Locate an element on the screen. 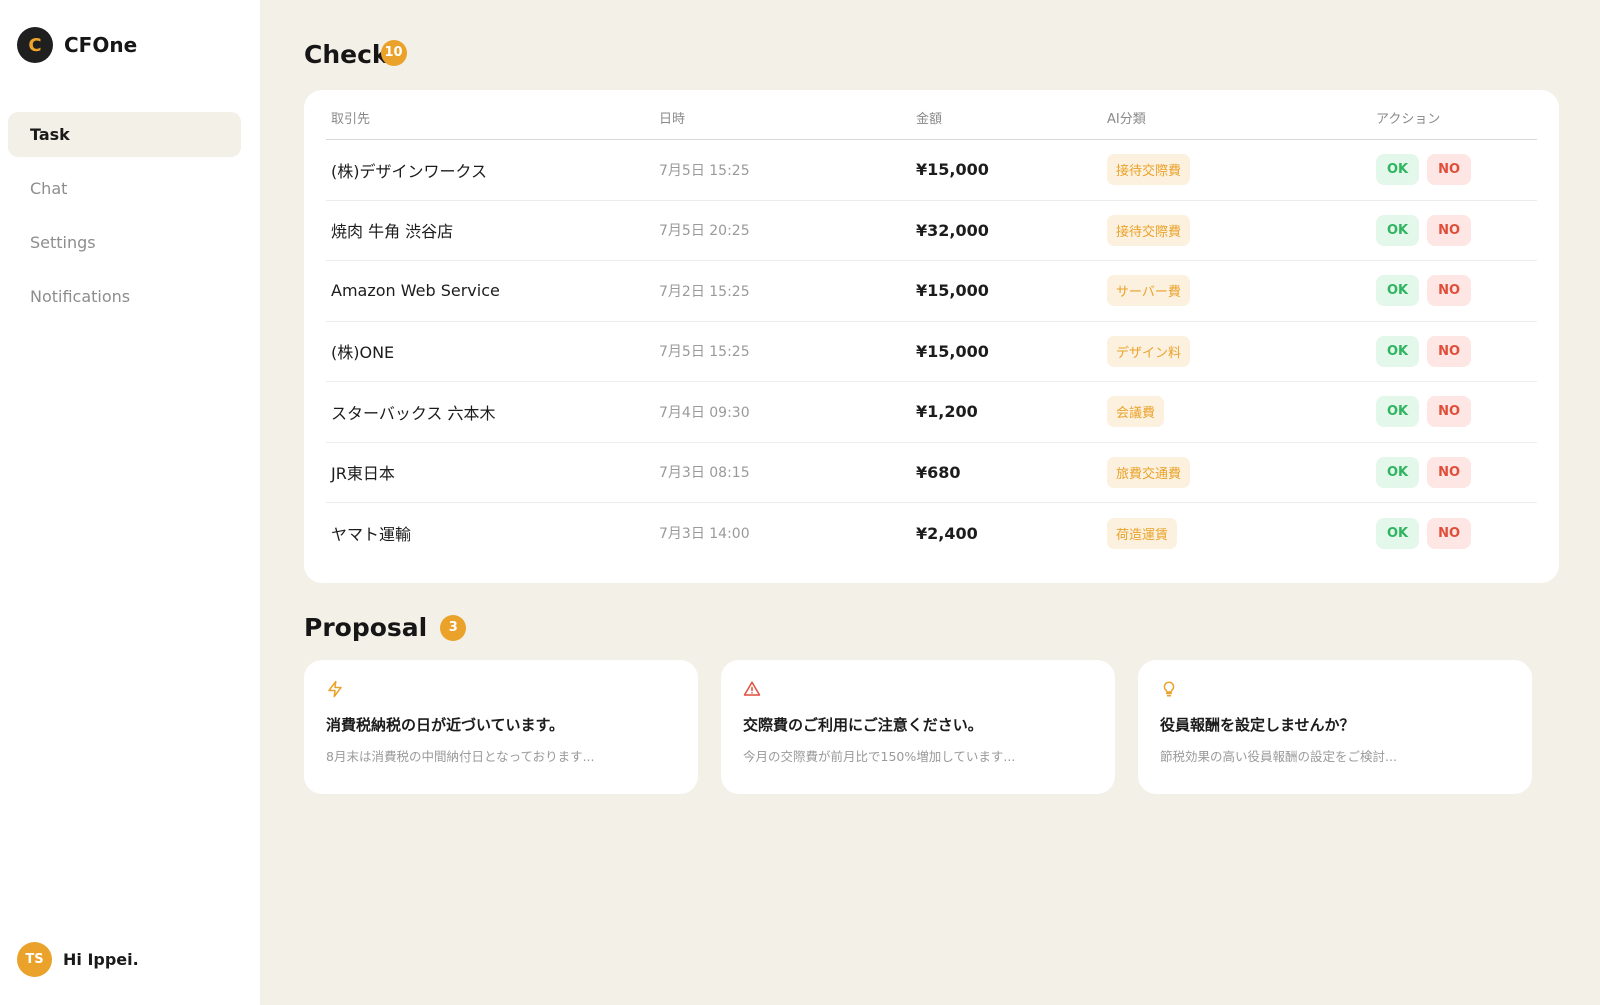 The height and width of the screenshot is (1005, 1600). table-row: JR東日本 7月3日 08:15 ¥680 旅費交通費 OK NO is located at coordinates (931, 473).